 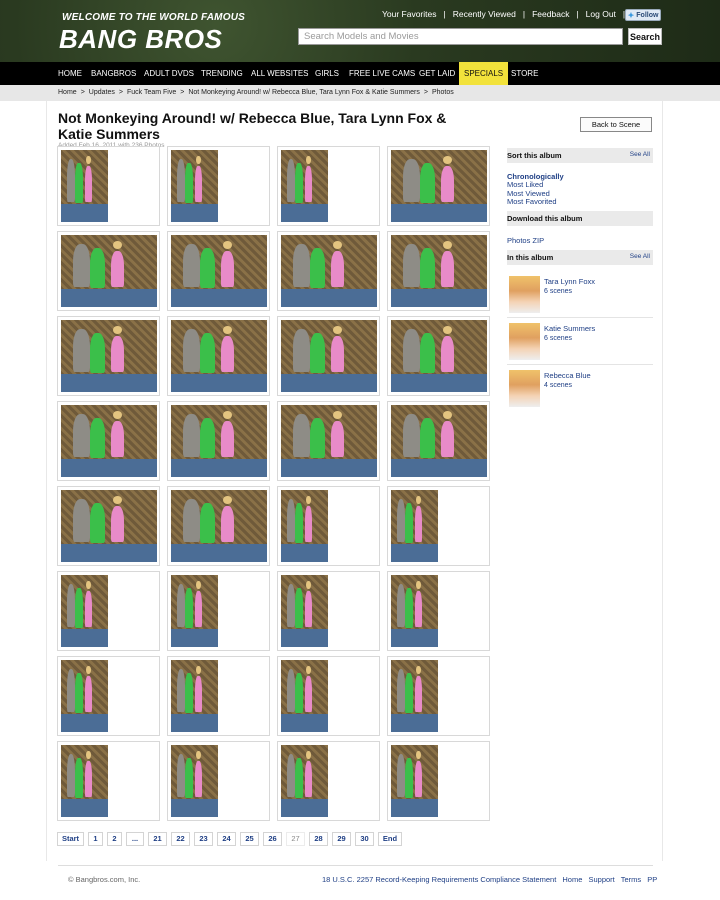 I want to click on recently-viewed-link: Recently Viewed, so click(x=484, y=14).